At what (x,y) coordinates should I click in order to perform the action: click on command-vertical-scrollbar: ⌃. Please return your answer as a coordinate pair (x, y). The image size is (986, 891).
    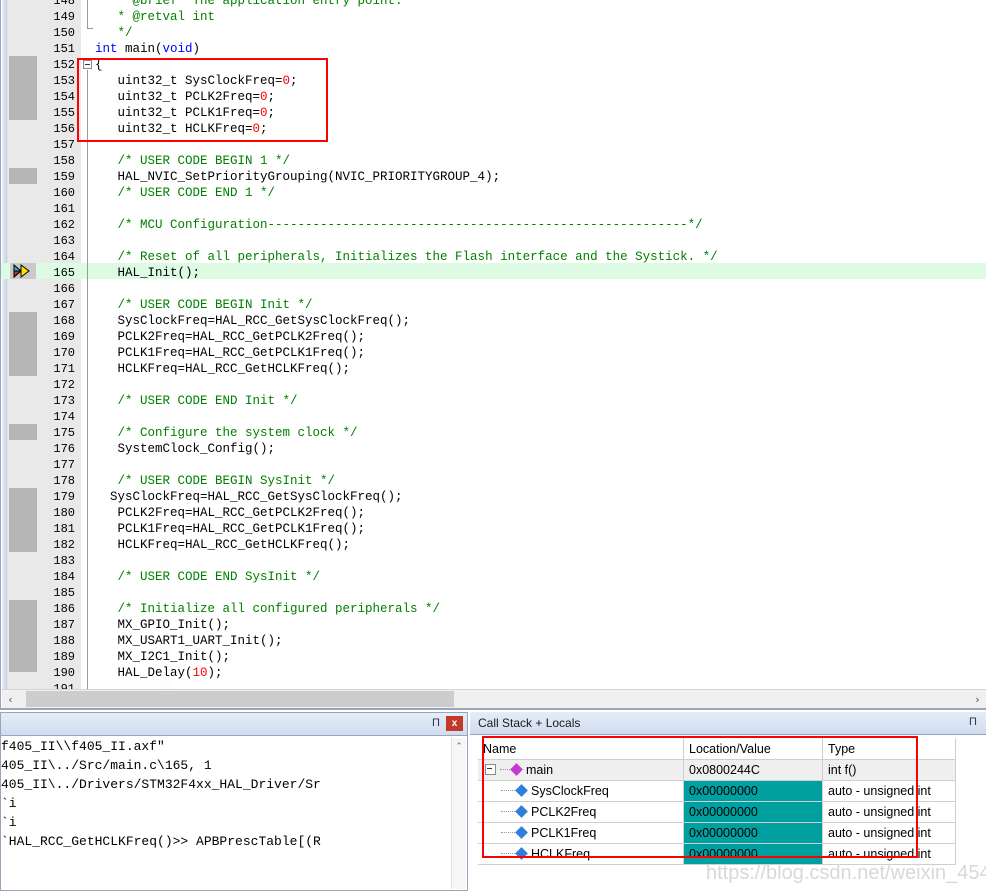
    Looking at the image, I should click on (458, 813).